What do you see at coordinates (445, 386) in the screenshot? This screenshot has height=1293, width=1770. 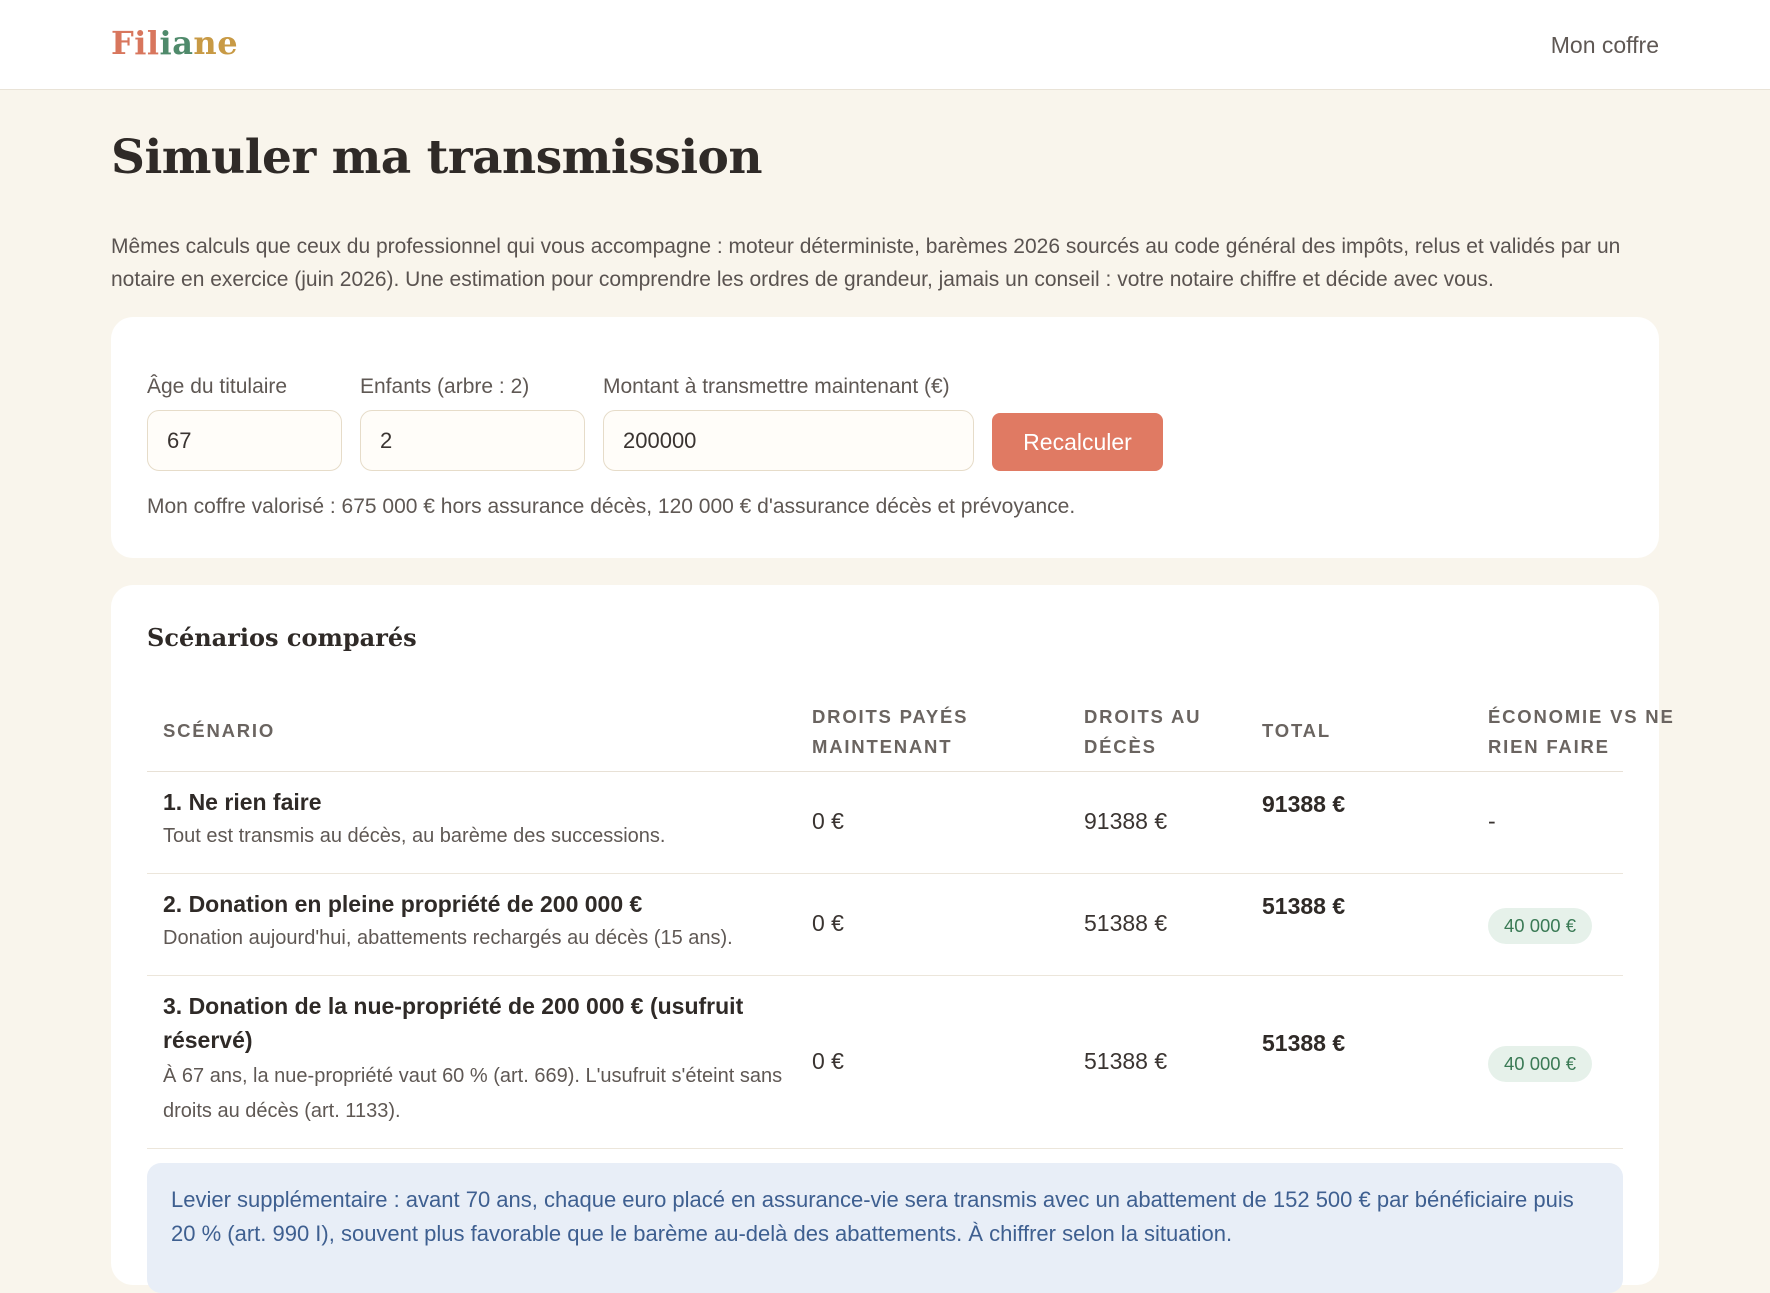 I see `children-label: Enfants (arbre : 2)` at bounding box center [445, 386].